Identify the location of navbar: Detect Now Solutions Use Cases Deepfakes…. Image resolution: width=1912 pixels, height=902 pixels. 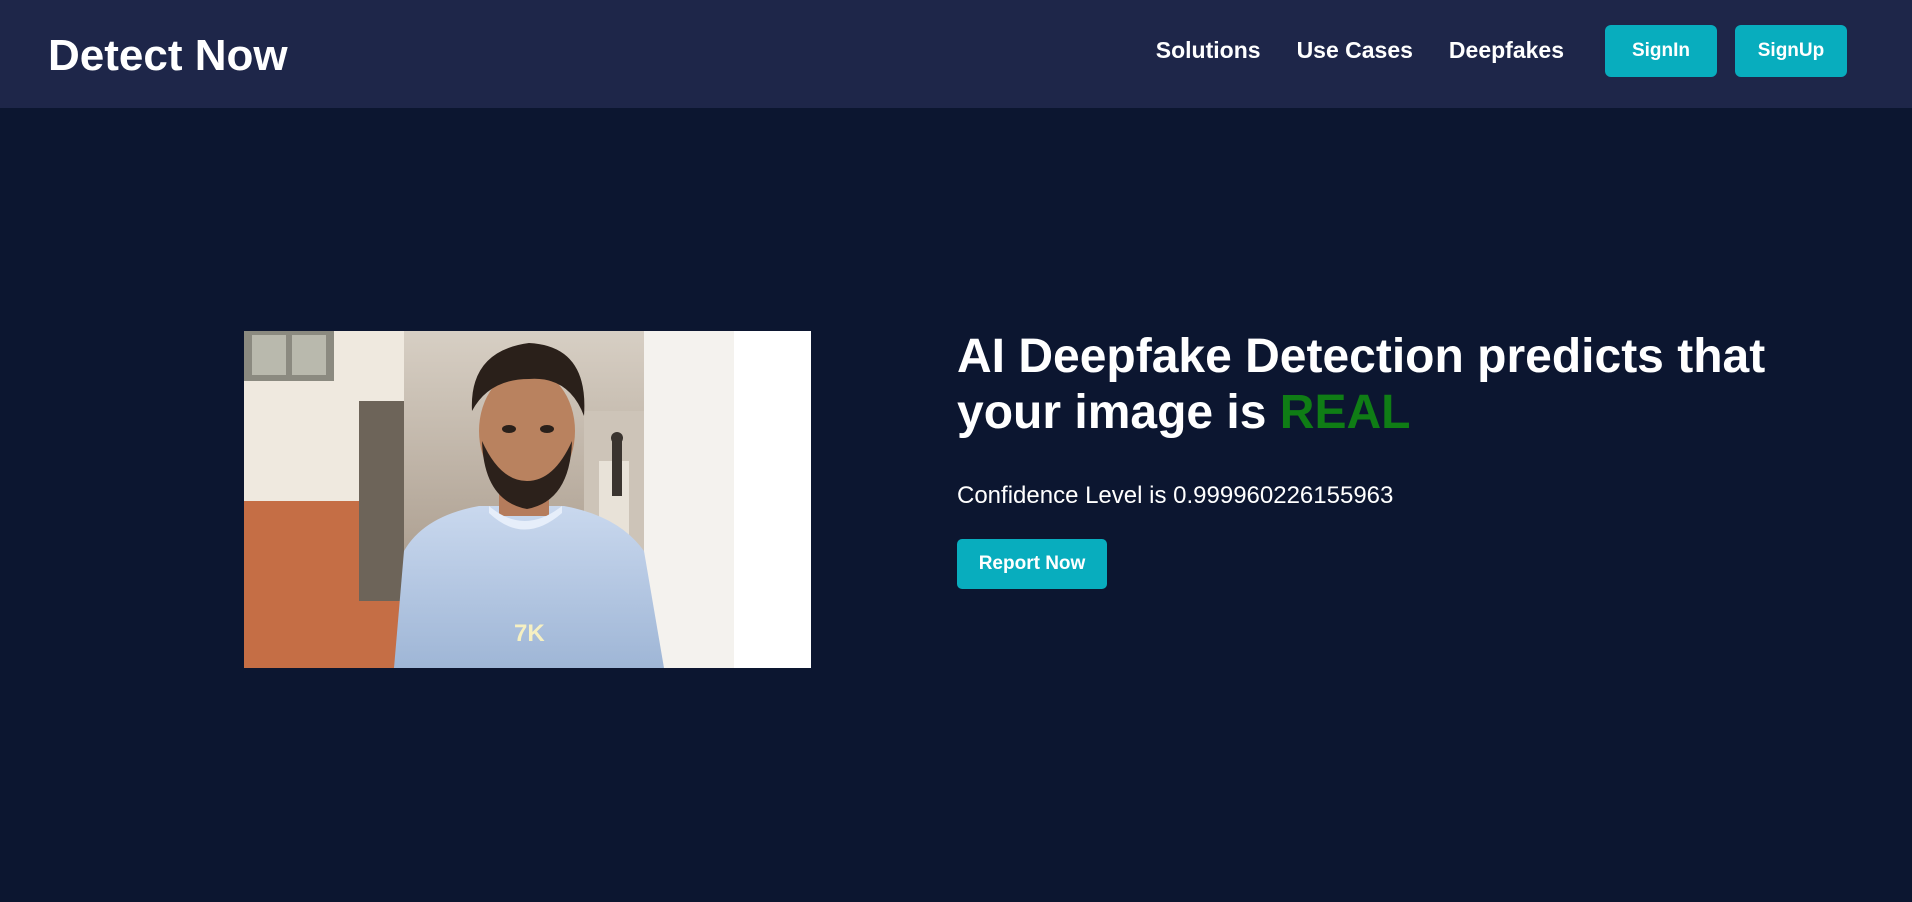
(956, 54).